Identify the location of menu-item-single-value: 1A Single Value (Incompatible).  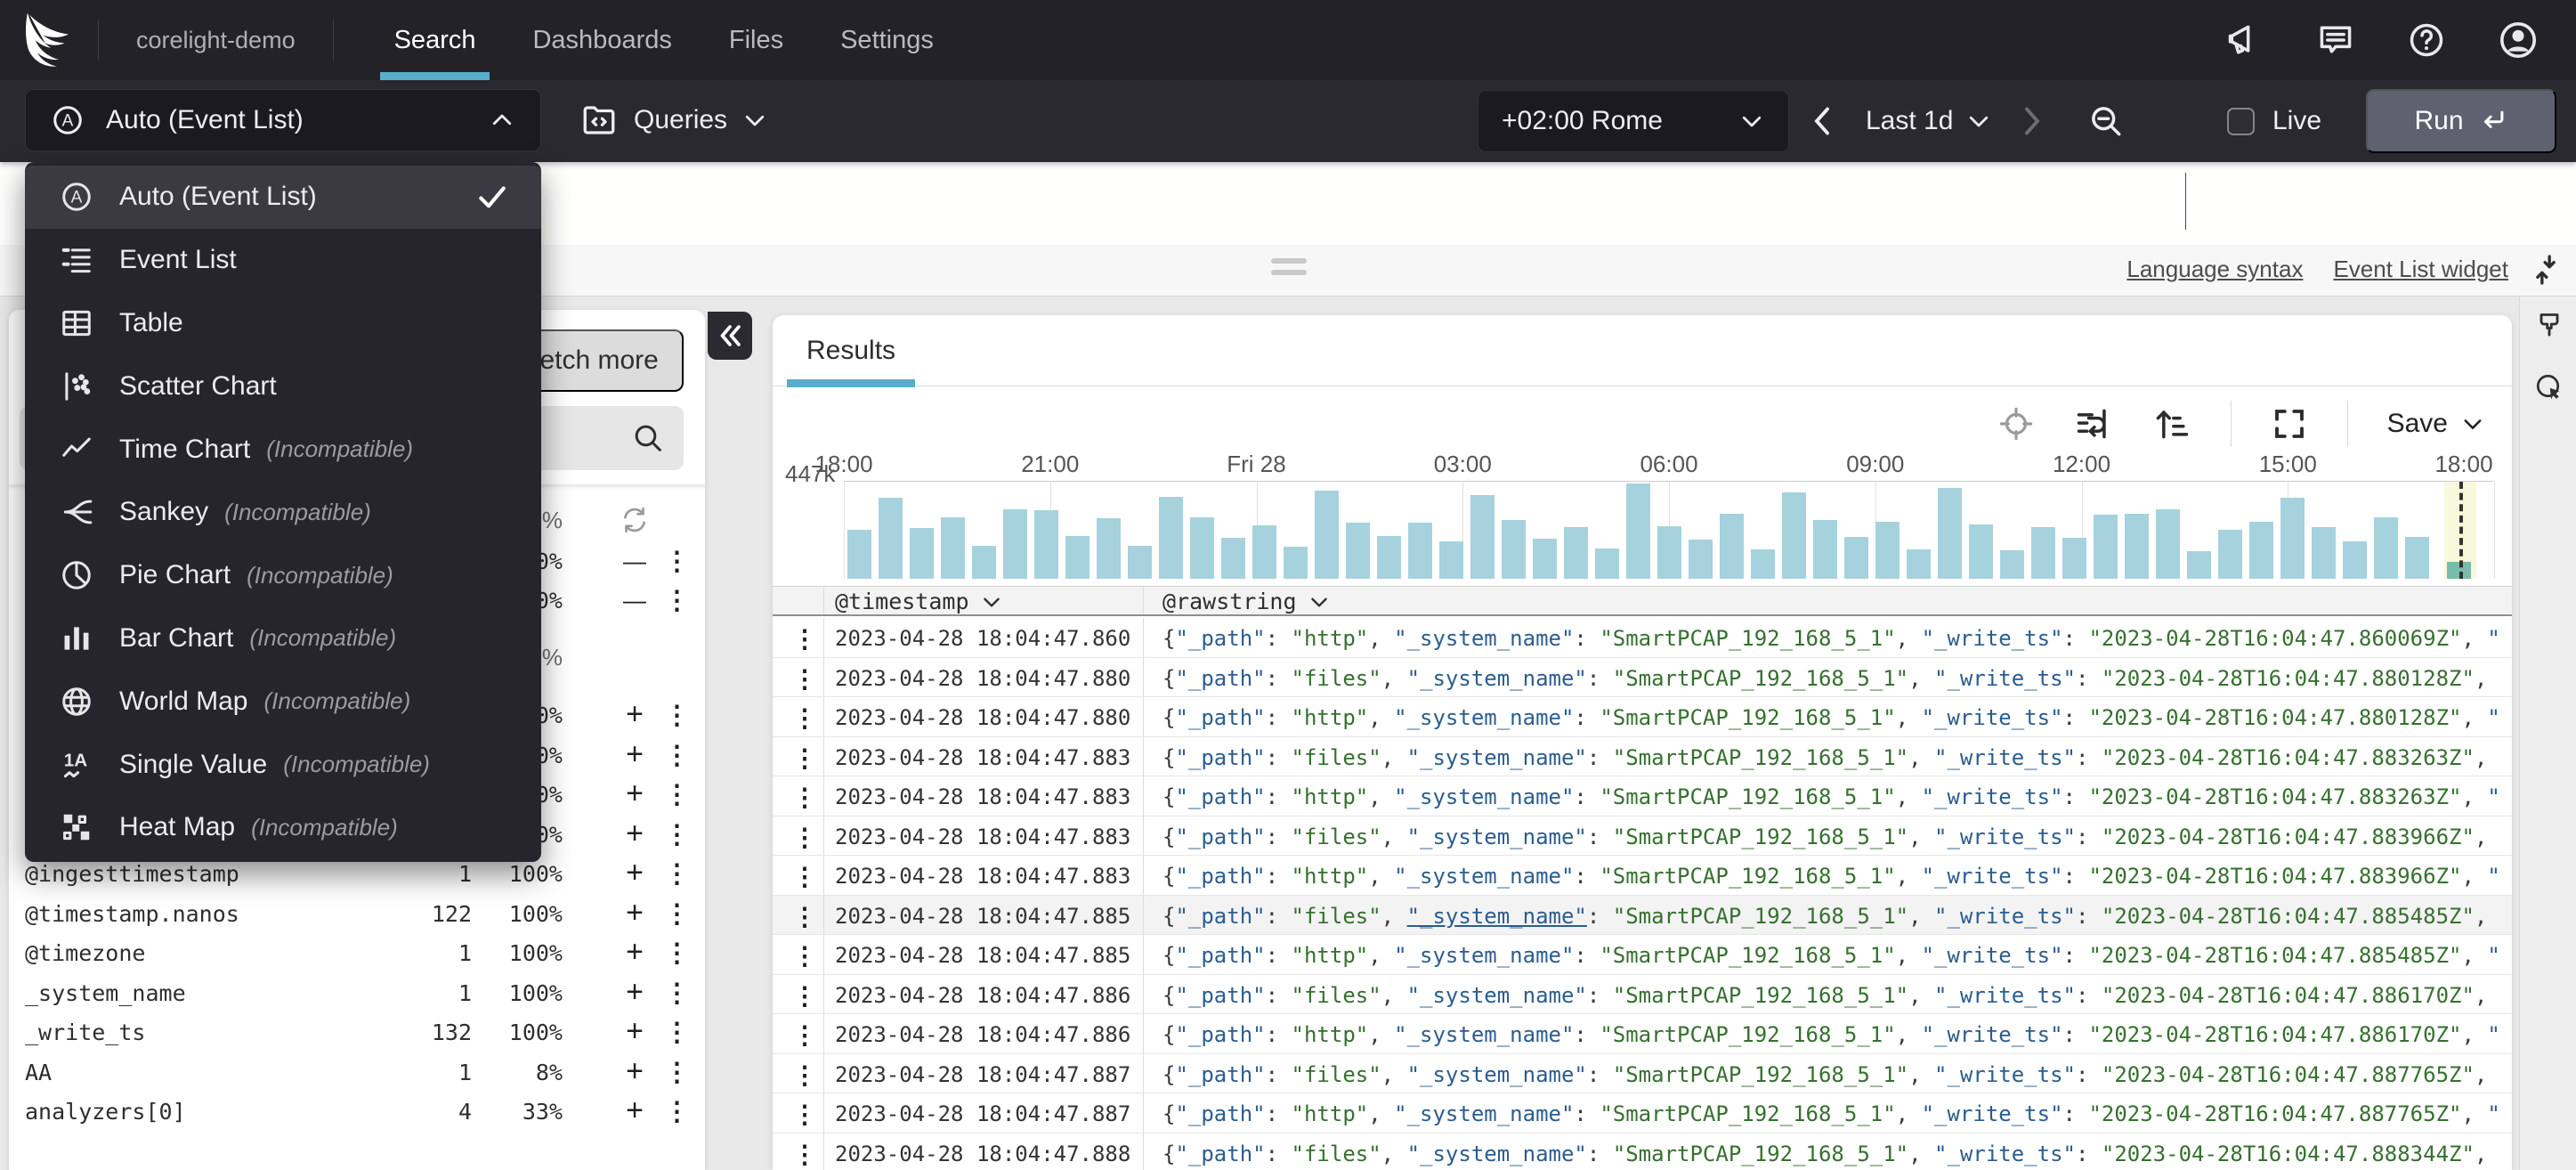
(283, 764).